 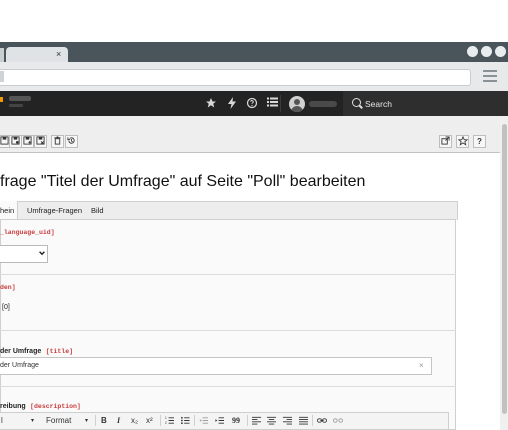 What do you see at coordinates (1, 99) in the screenshot?
I see `typo3-logo` at bounding box center [1, 99].